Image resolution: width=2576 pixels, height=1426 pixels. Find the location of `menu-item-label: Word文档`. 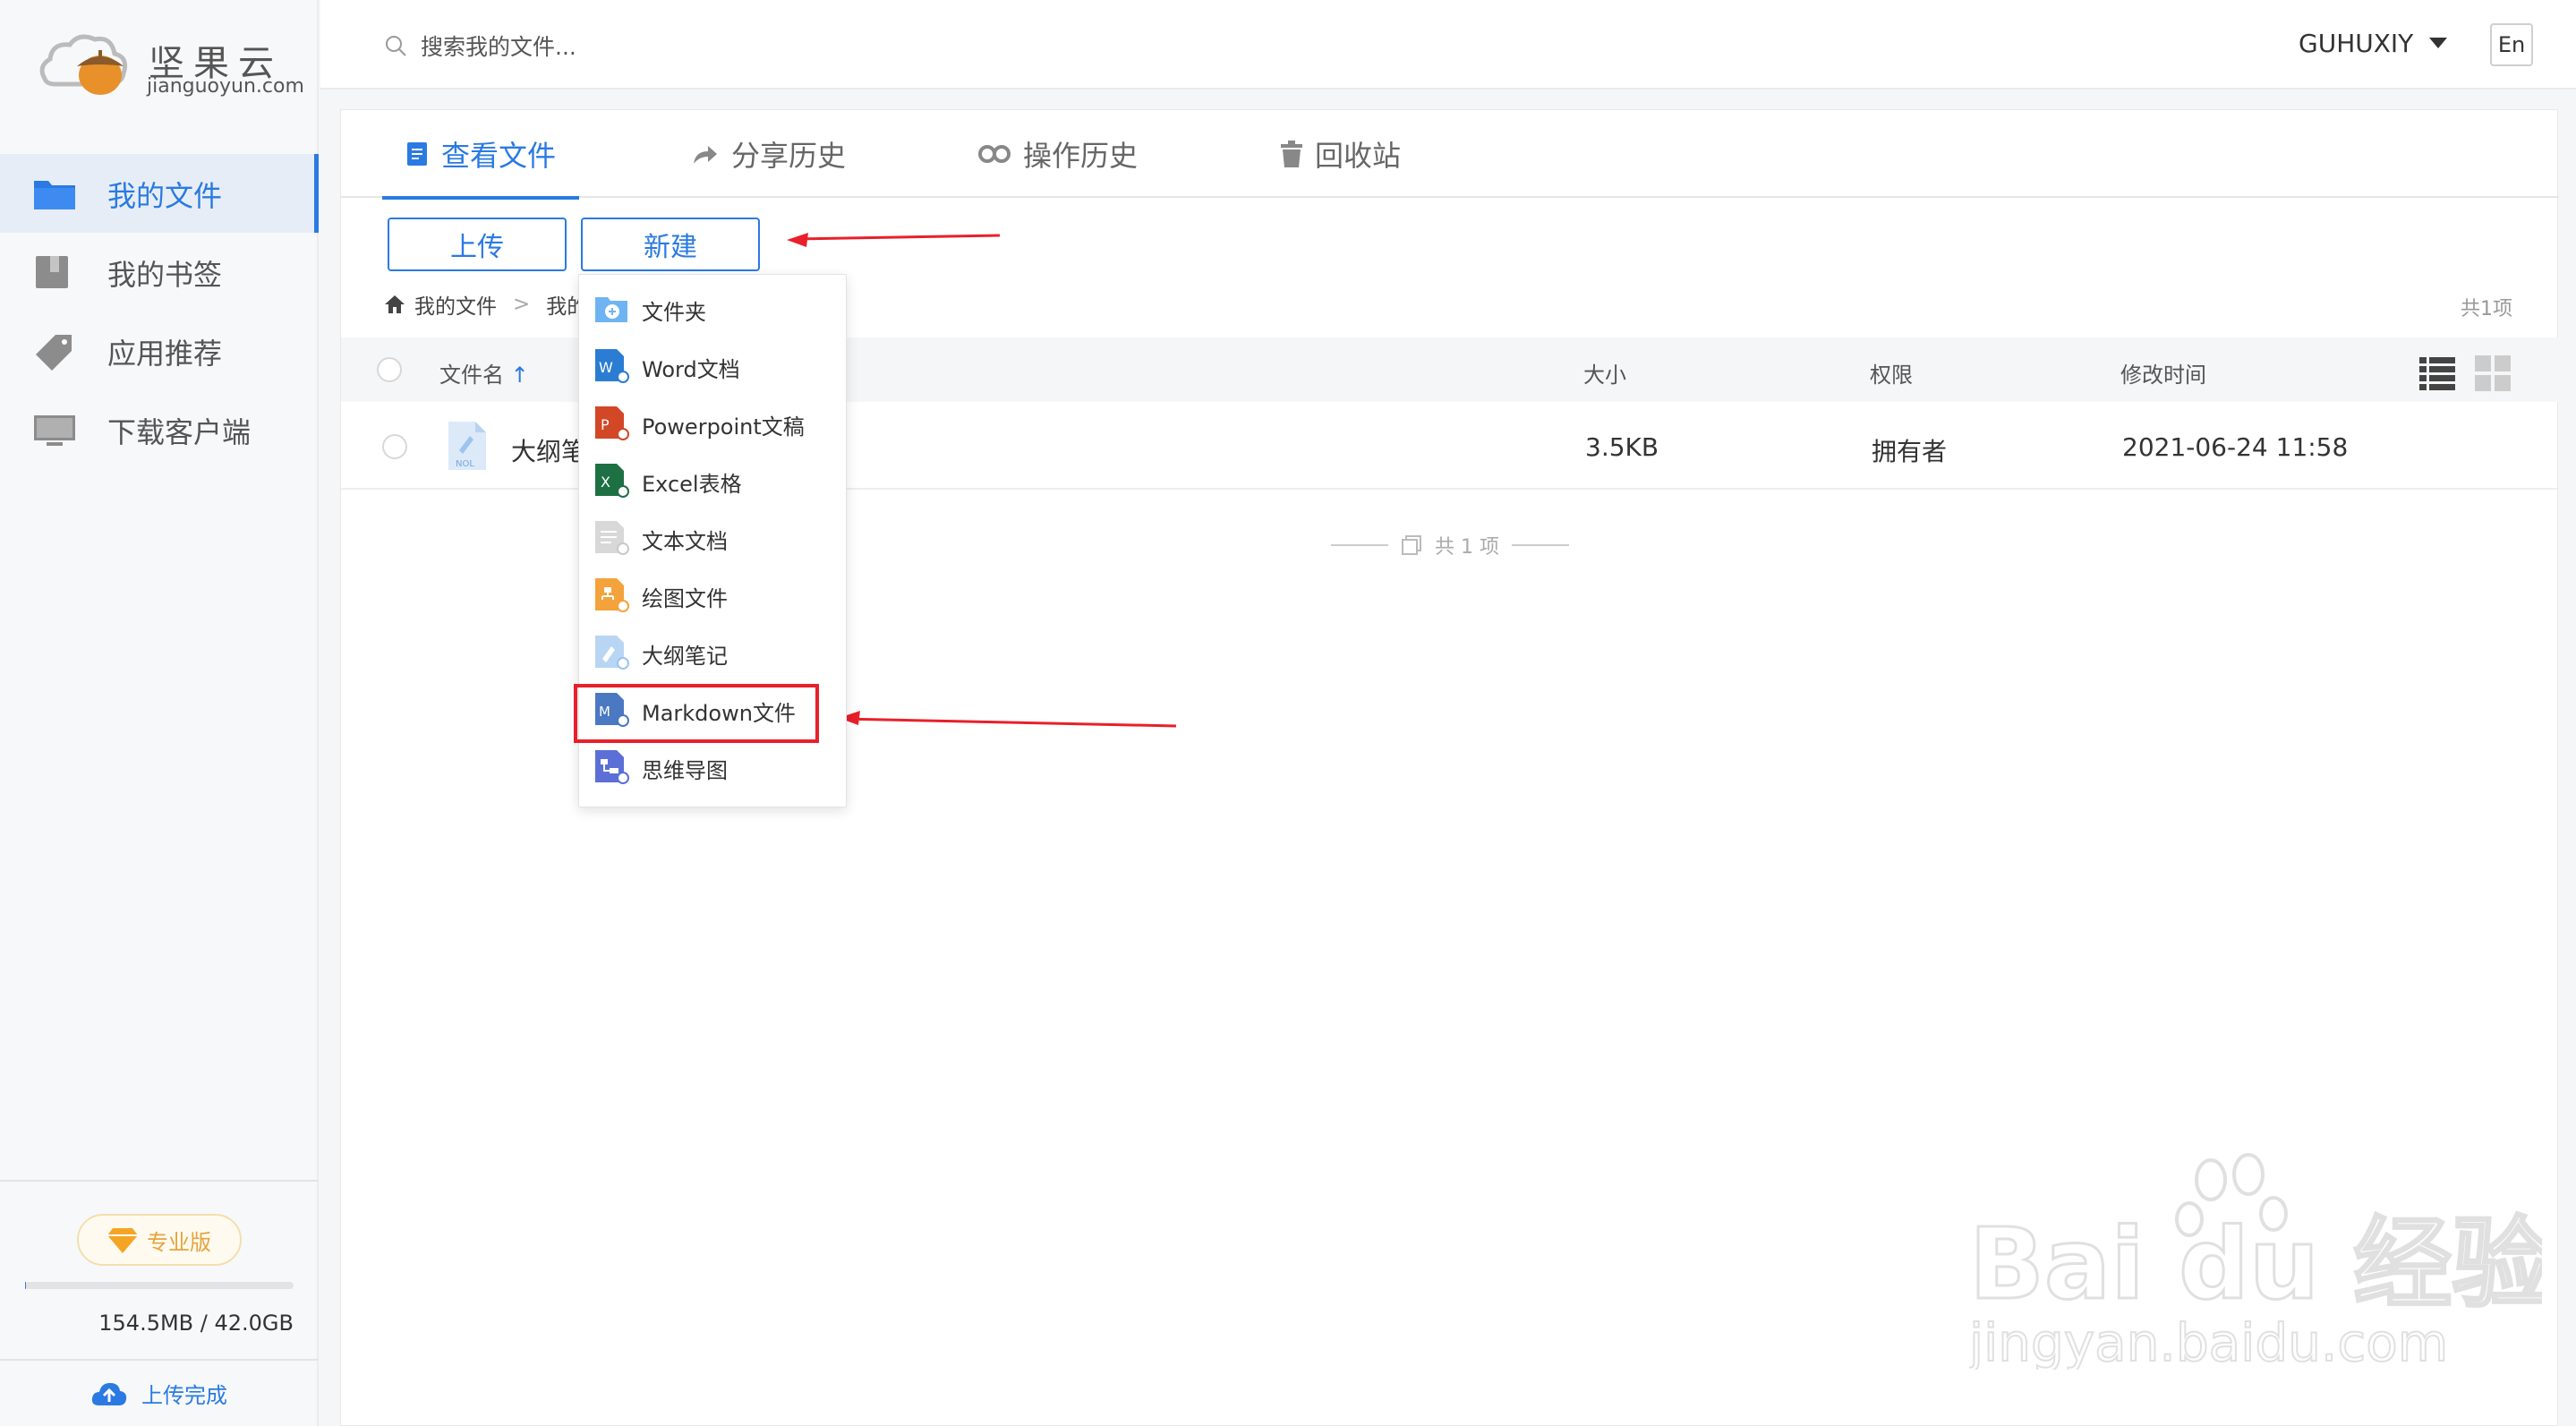

menu-item-label: Word文档 is located at coordinates (691, 369).